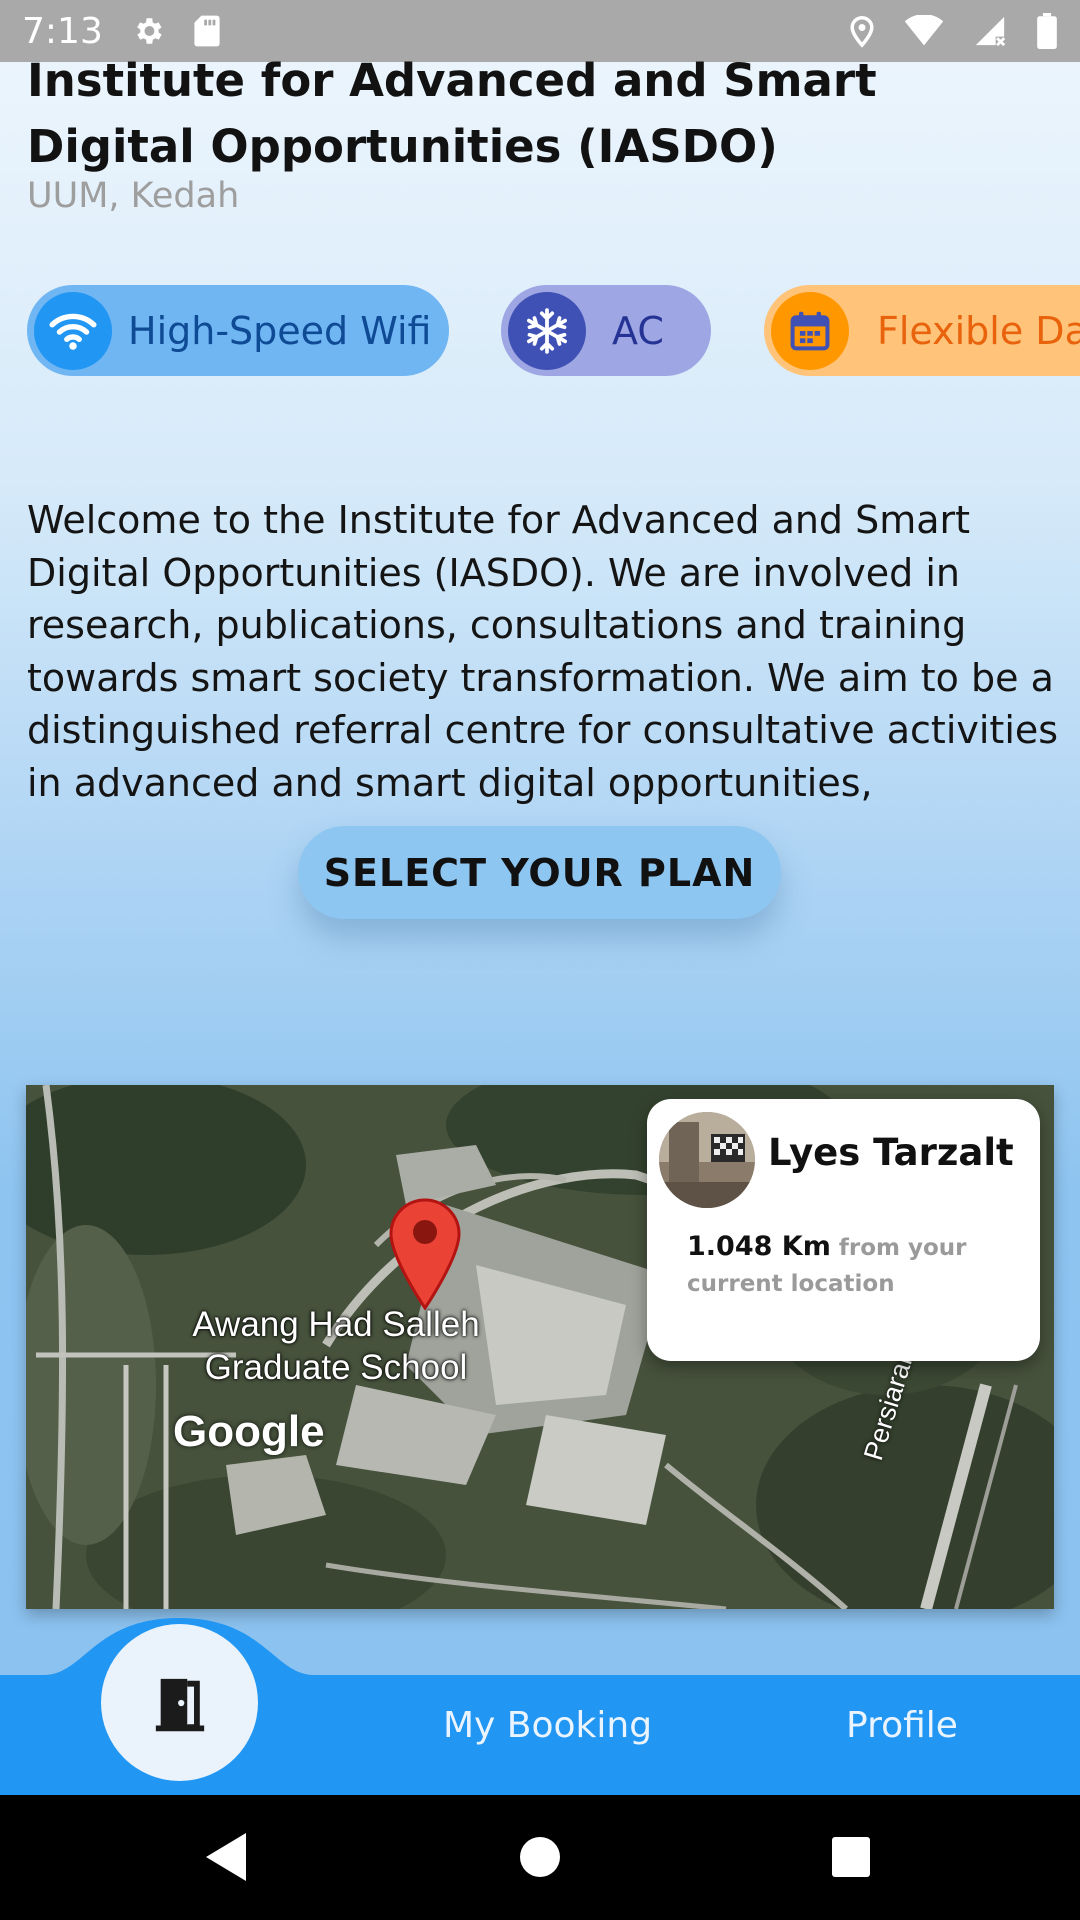 The height and width of the screenshot is (1920, 1080). Describe the element at coordinates (924, 30) in the screenshot. I see `wifi-signal-icon` at that location.